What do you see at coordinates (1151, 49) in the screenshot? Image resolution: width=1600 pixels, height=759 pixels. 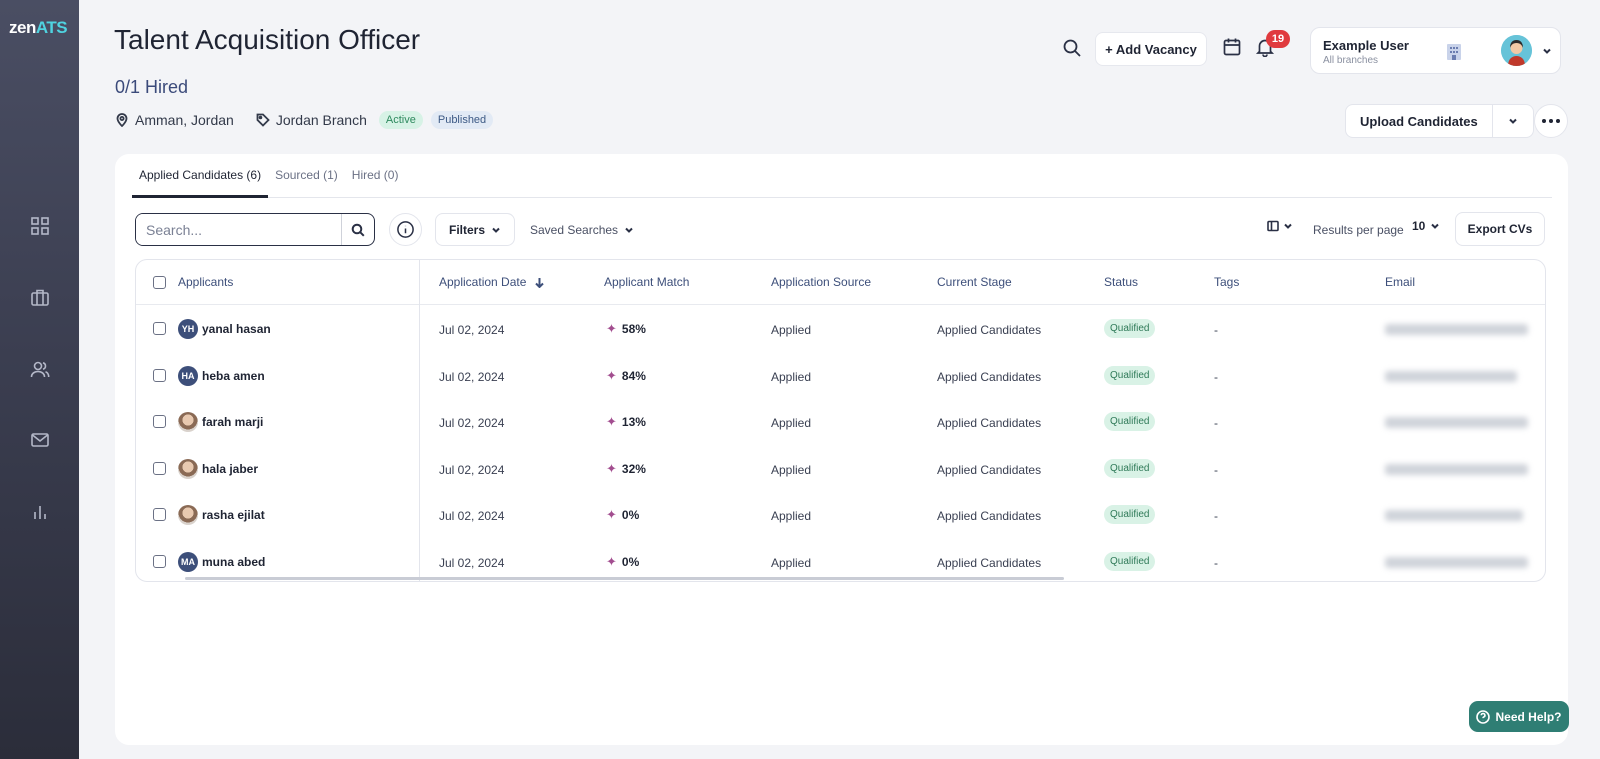 I see `add-vacancy-button: + Add Vacancy` at bounding box center [1151, 49].